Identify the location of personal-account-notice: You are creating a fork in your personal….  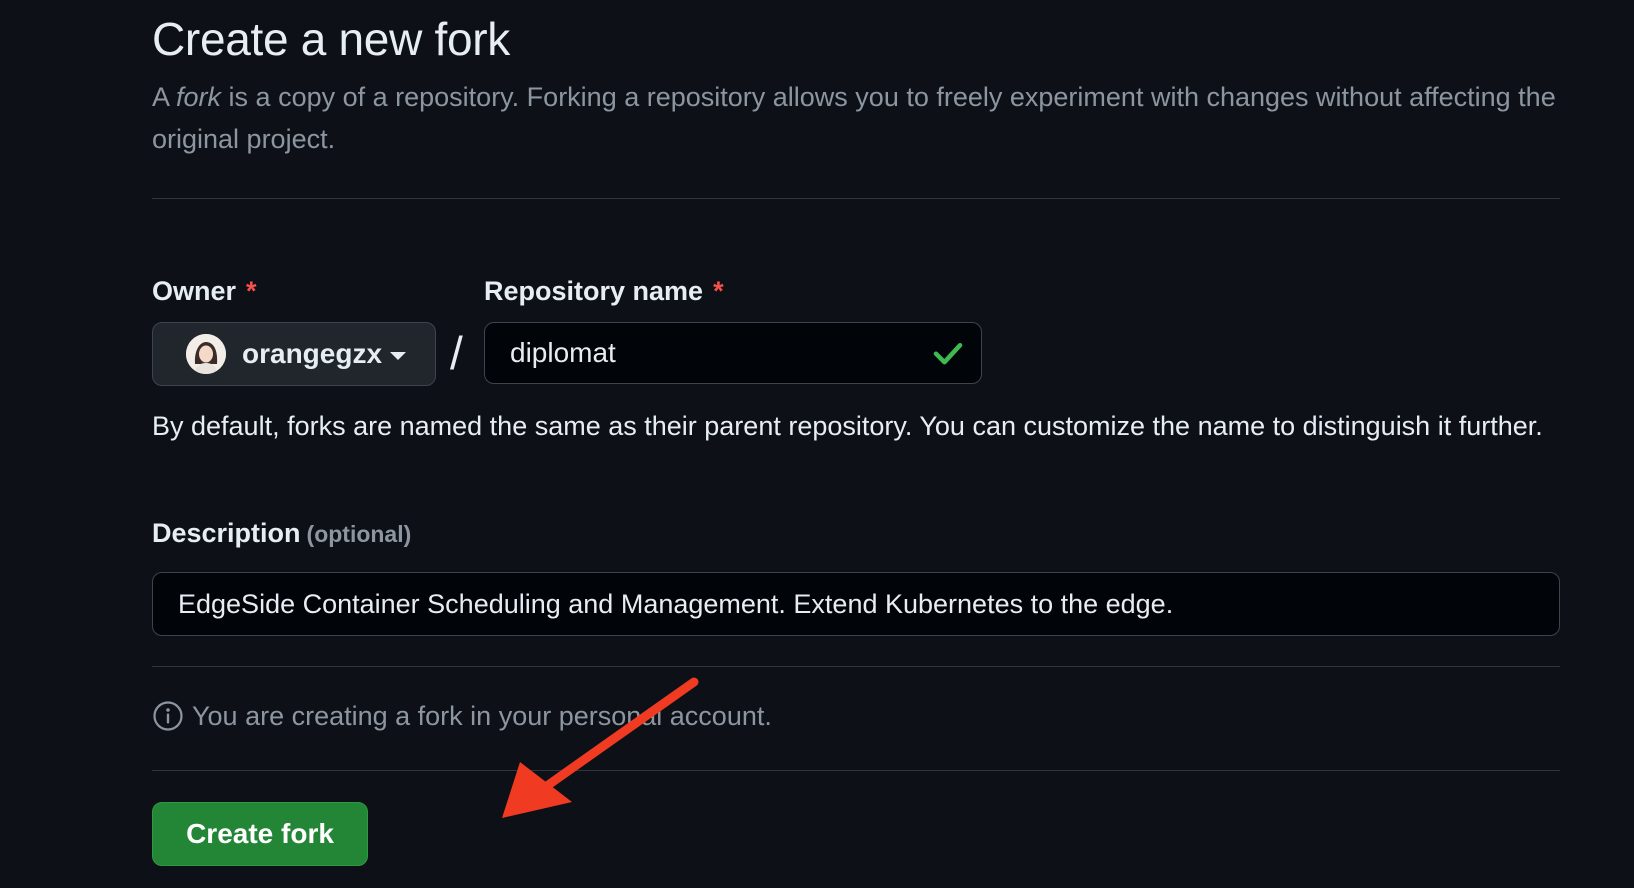
(462, 716).